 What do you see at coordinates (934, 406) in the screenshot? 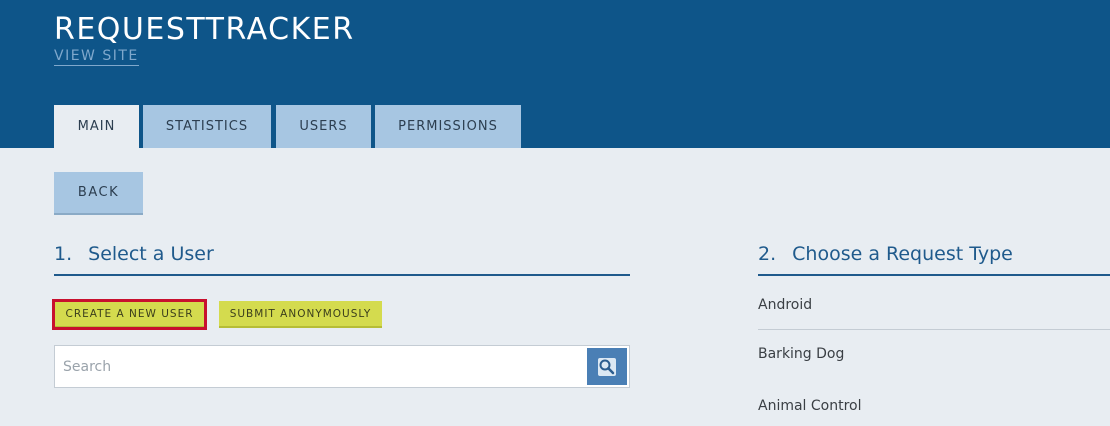
I see `request-type-item: Animal Control` at bounding box center [934, 406].